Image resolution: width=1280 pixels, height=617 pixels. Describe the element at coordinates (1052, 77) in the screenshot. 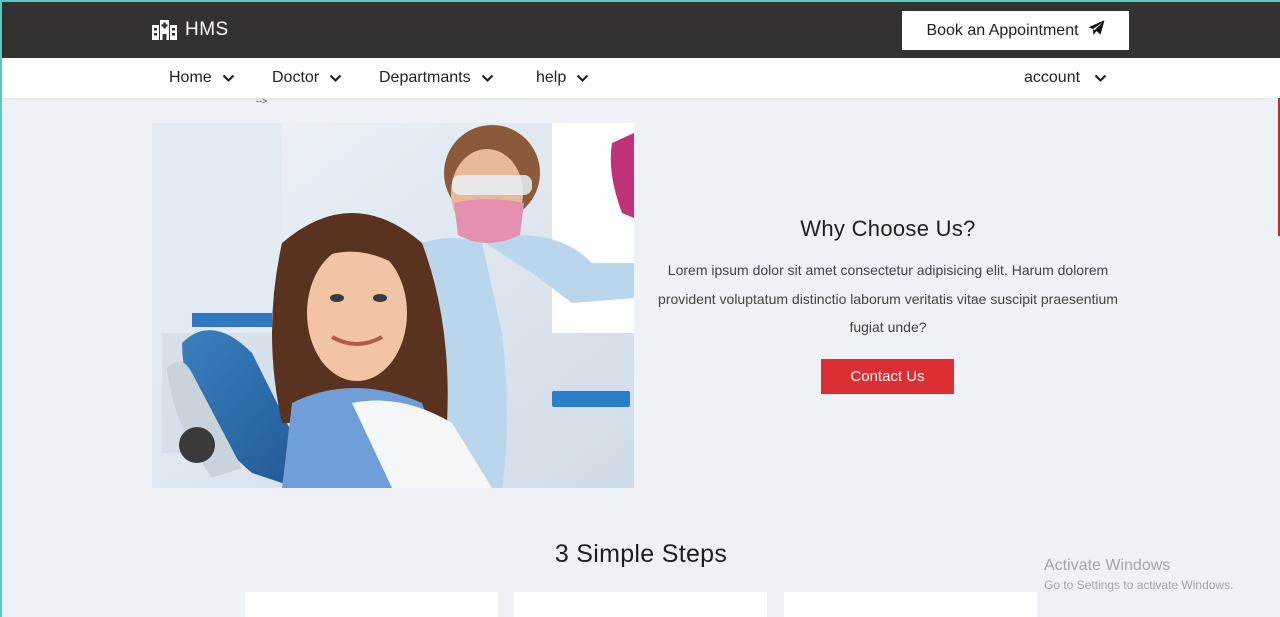

I see `nav-item-label: account` at that location.